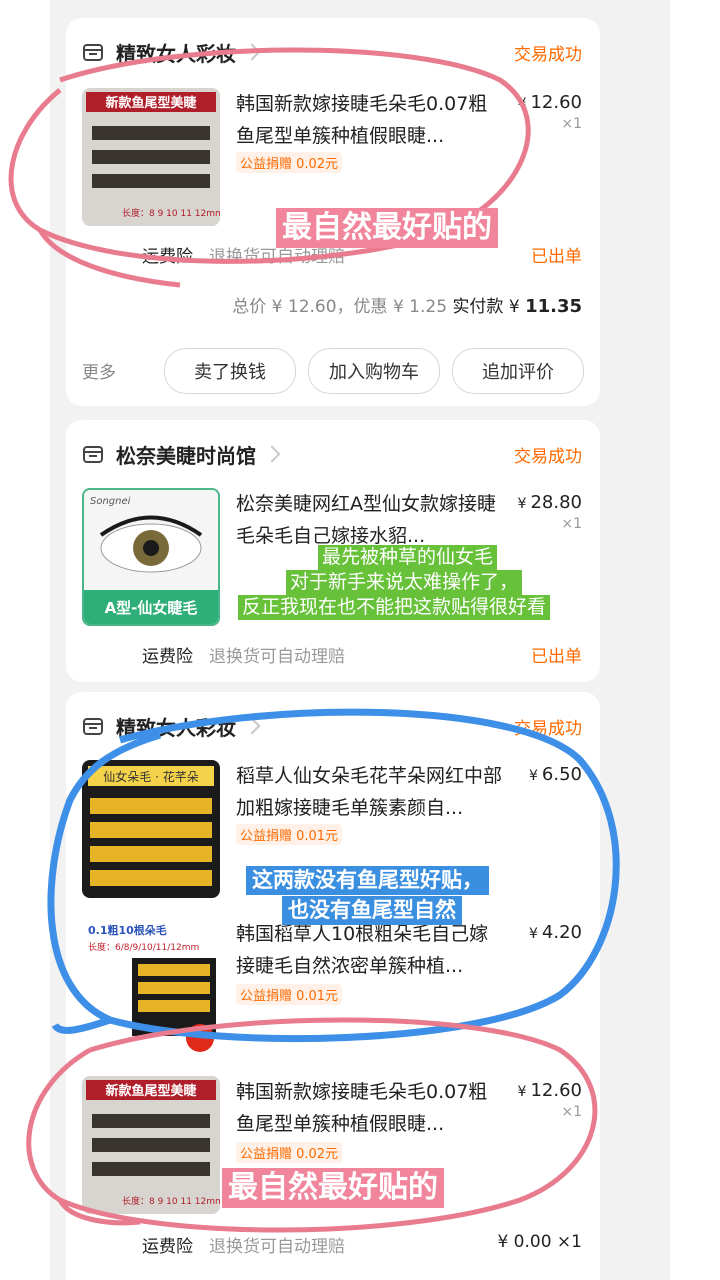 This screenshot has height=1280, width=720. I want to click on store-header: 松奈美睫时尚馆, so click(181, 454).